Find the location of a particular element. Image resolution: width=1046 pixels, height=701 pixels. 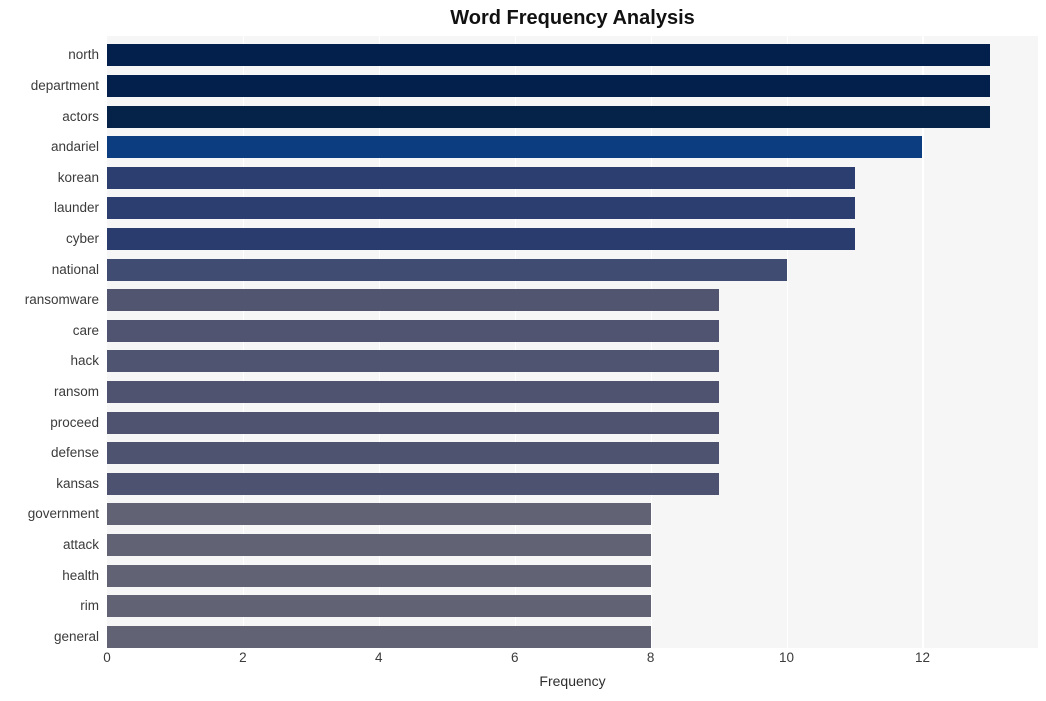

y-axis-tick-label: actors is located at coordinates (80, 116).